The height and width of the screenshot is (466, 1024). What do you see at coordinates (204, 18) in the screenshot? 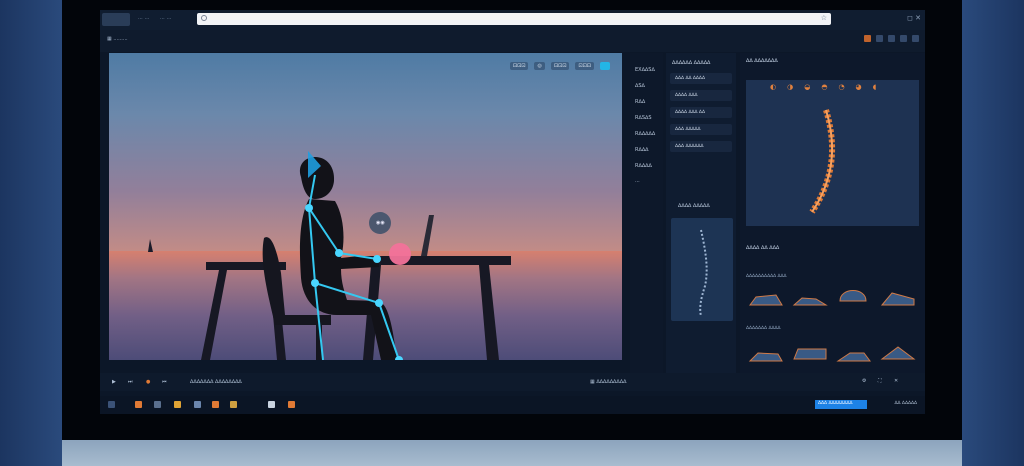
I see `search-icon` at bounding box center [204, 18].